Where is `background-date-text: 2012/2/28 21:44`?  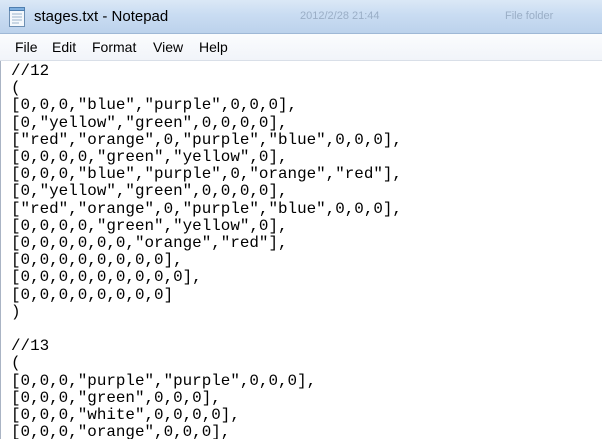
background-date-text: 2012/2/28 21:44 is located at coordinates (340, 16).